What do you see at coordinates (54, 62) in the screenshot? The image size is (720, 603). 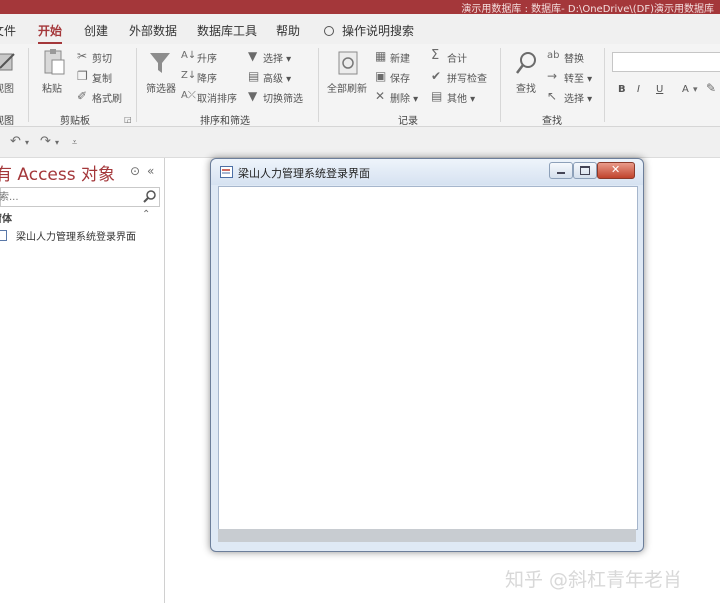 I see `paste-icon` at bounding box center [54, 62].